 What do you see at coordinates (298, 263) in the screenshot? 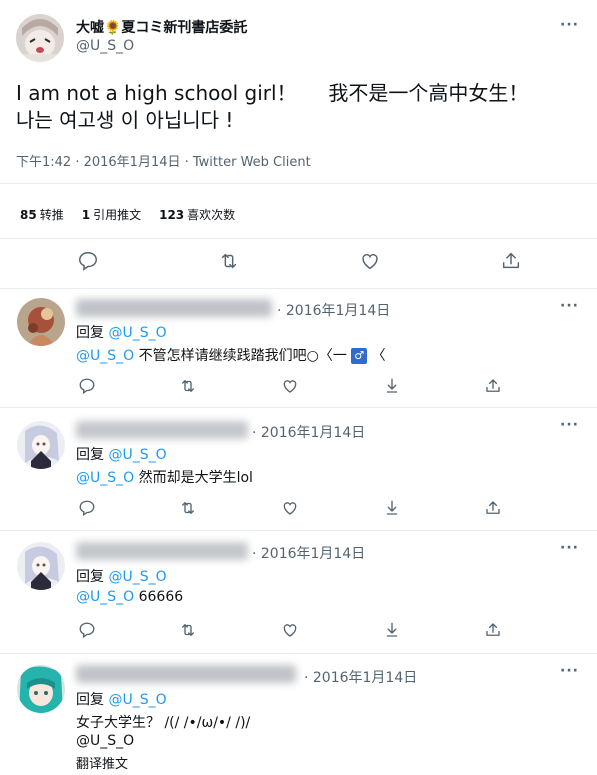
I see `tweet-actions` at bounding box center [298, 263].